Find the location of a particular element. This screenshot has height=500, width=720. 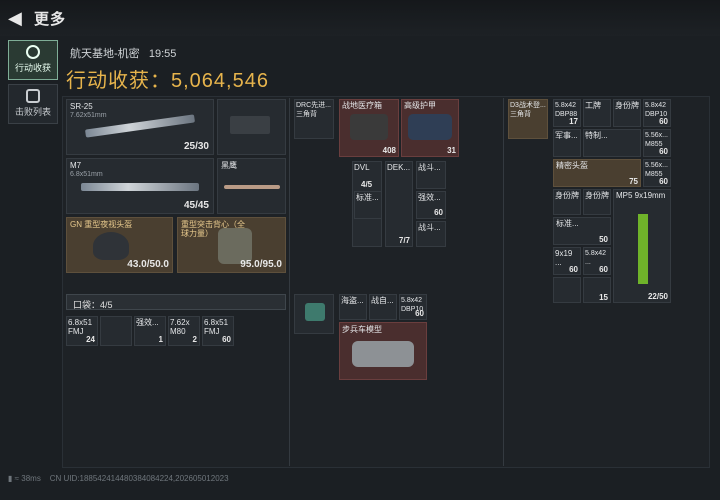

pocket-item: 7.62x M80 2 is located at coordinates (184, 331).